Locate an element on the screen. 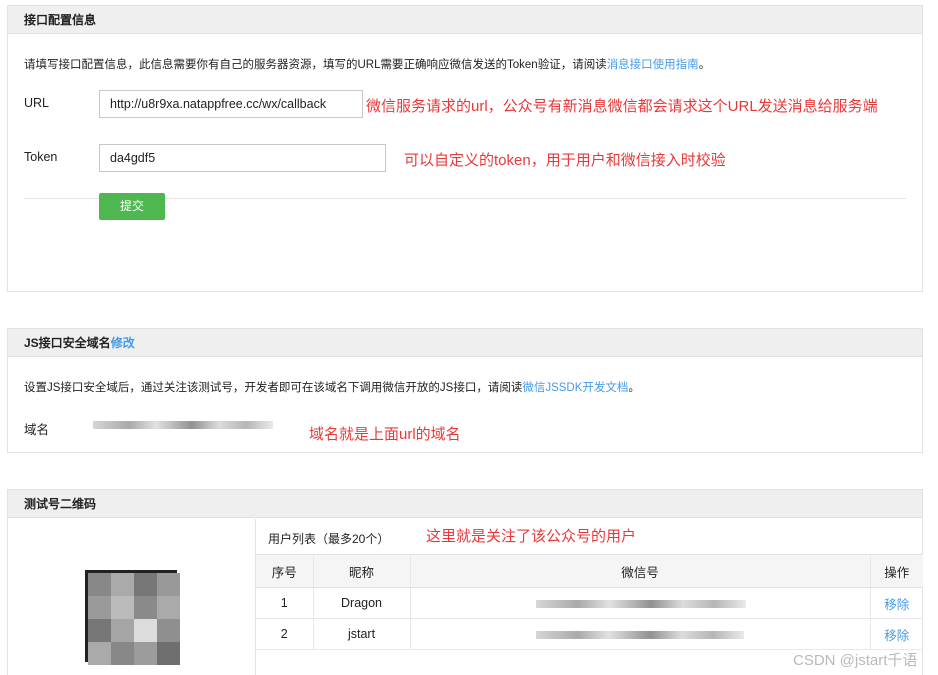 The image size is (938, 675). interface-config-heading: 接口配置信息 is located at coordinates (465, 20).